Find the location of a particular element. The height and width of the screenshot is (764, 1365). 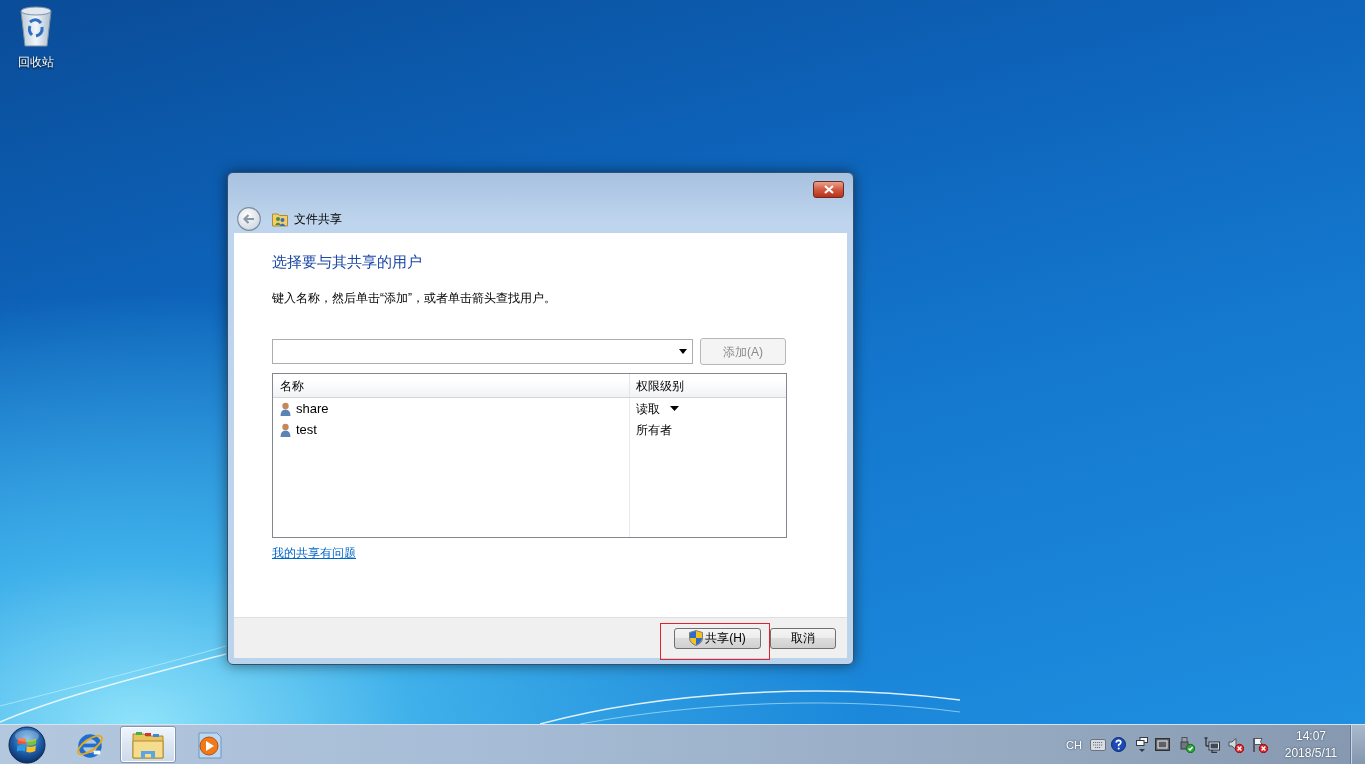

user-name: share is located at coordinates (312, 408).